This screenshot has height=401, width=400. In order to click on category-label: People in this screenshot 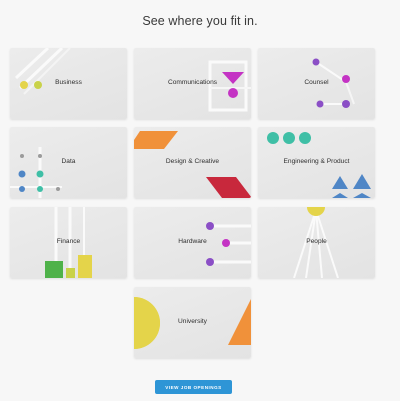, I will do `click(316, 241)`.